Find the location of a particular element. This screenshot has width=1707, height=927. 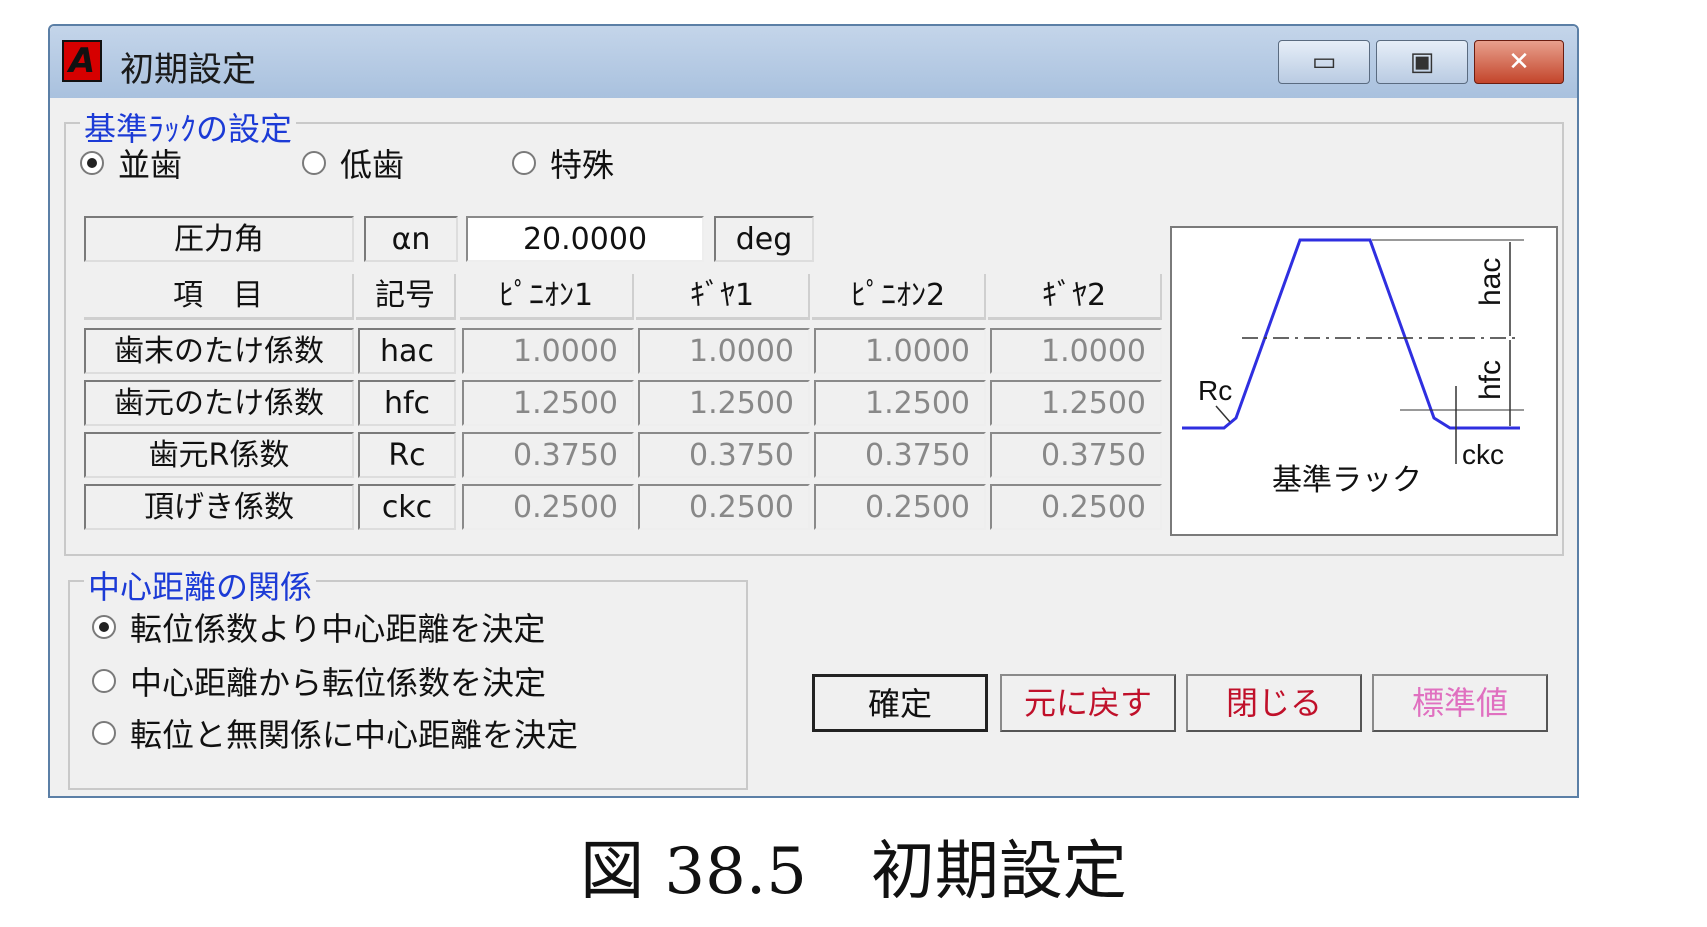

label-hfc: hfc is located at coordinates (1490, 380).